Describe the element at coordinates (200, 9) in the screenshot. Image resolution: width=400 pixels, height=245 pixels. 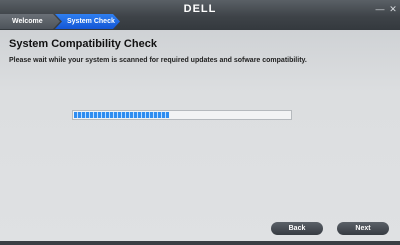
I see `dell-logo: DELL` at that location.